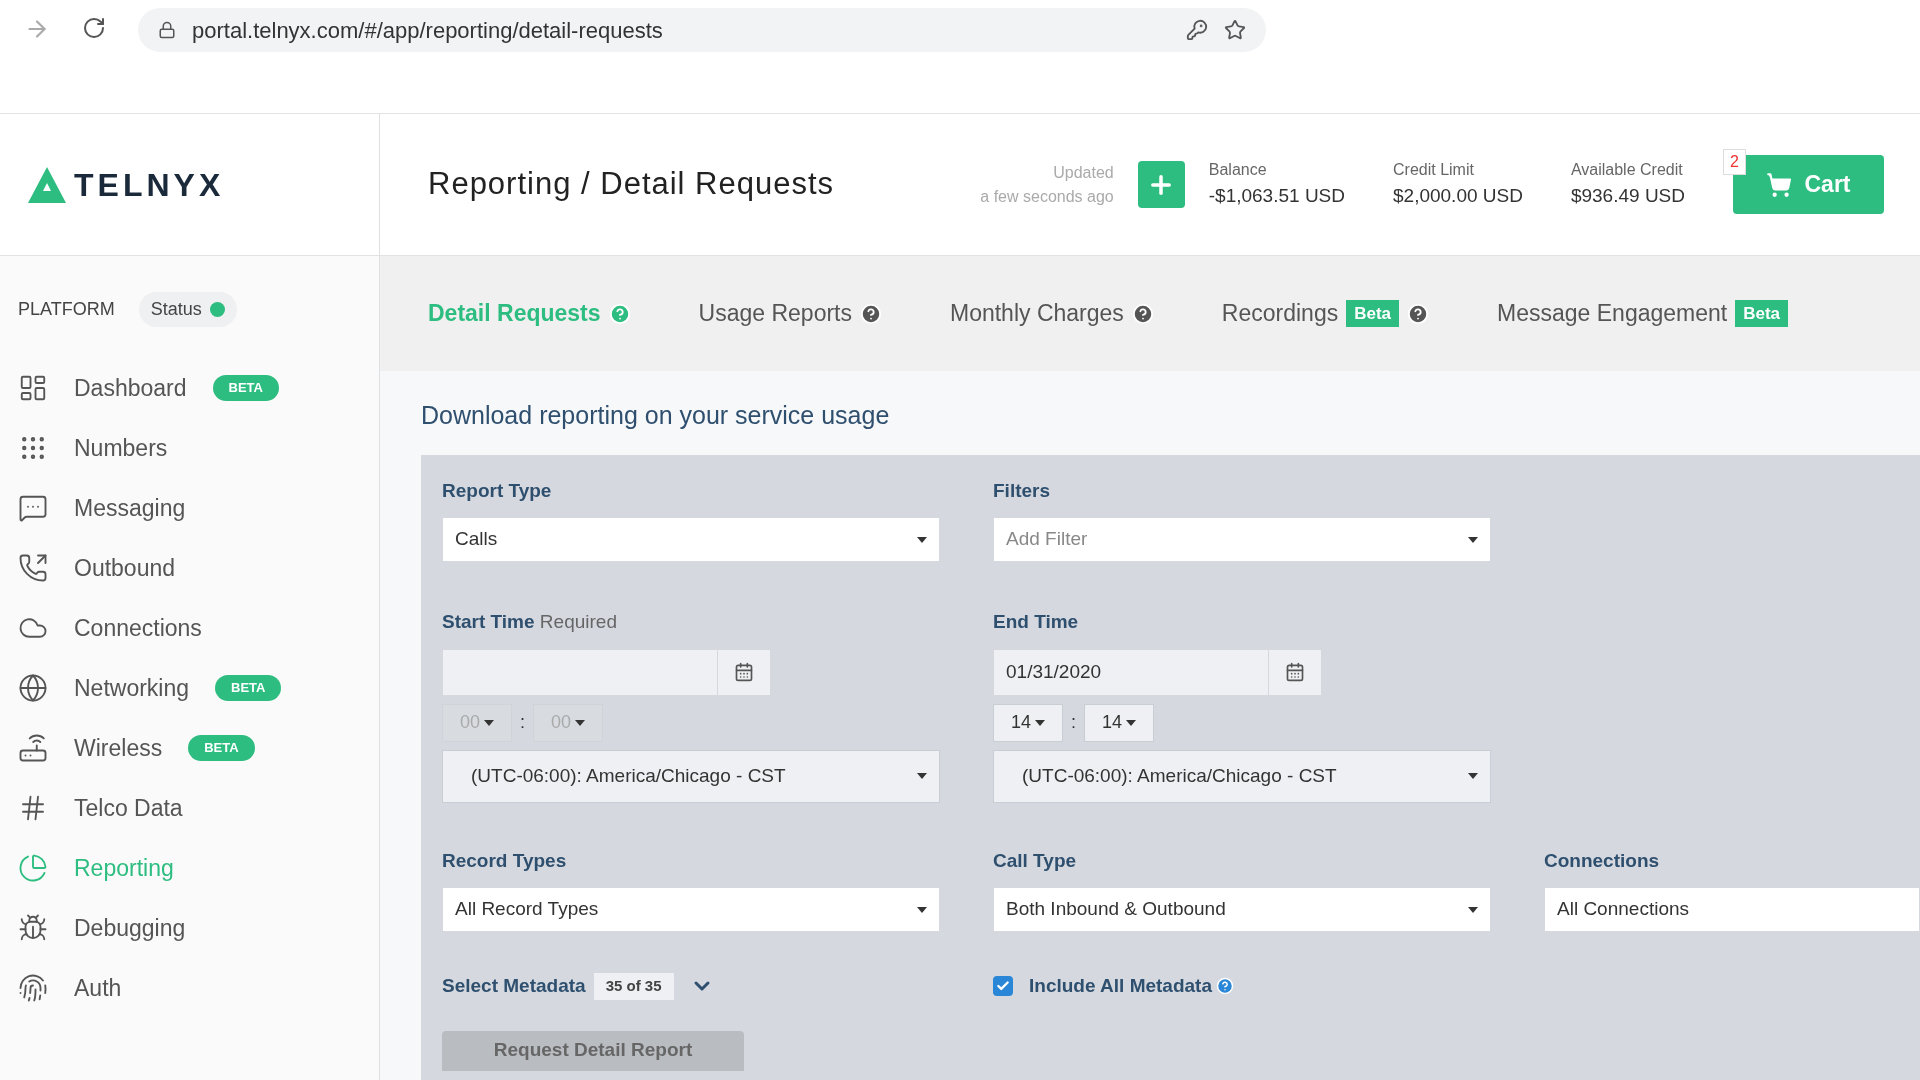 This screenshot has width=1920, height=1080. I want to click on page-title: Reporting / Detail Requests, so click(631, 184).